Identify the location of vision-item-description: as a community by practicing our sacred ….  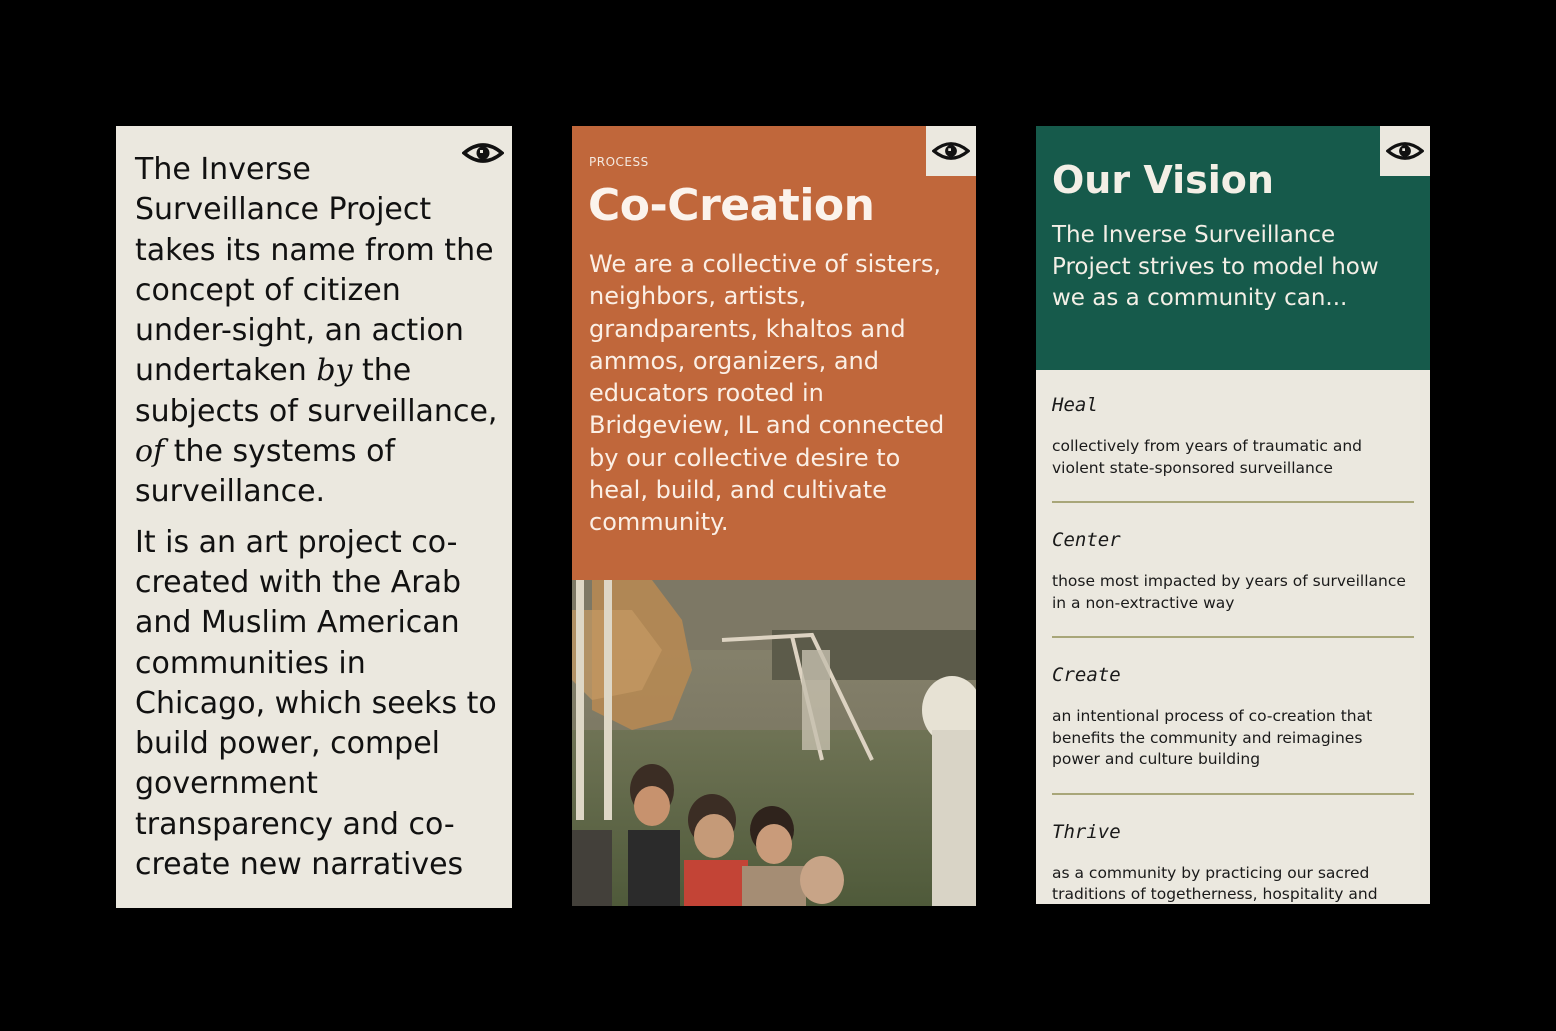
(1215, 883).